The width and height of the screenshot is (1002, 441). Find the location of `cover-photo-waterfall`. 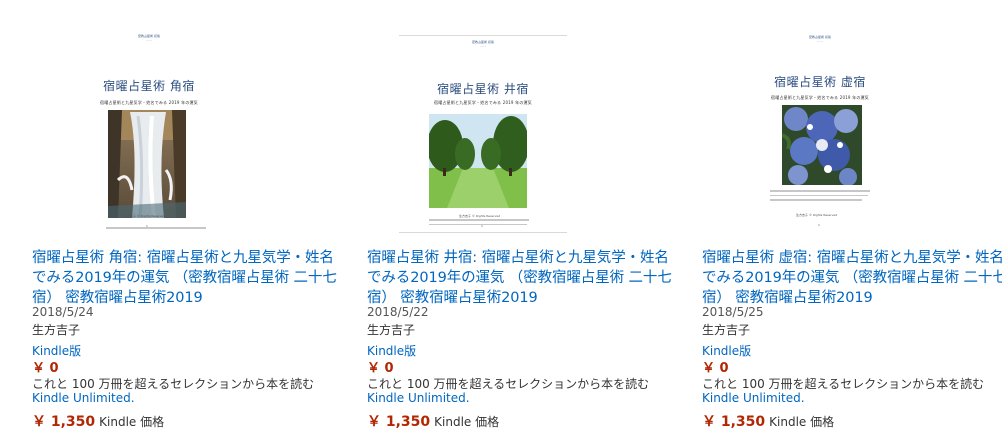

cover-photo-waterfall is located at coordinates (147, 164).